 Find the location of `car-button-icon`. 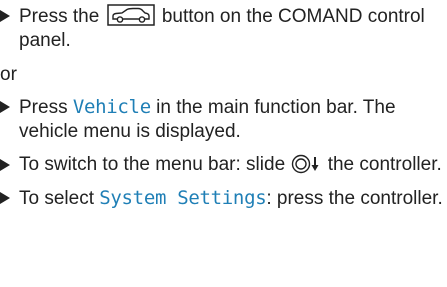

car-button-icon is located at coordinates (130, 15).